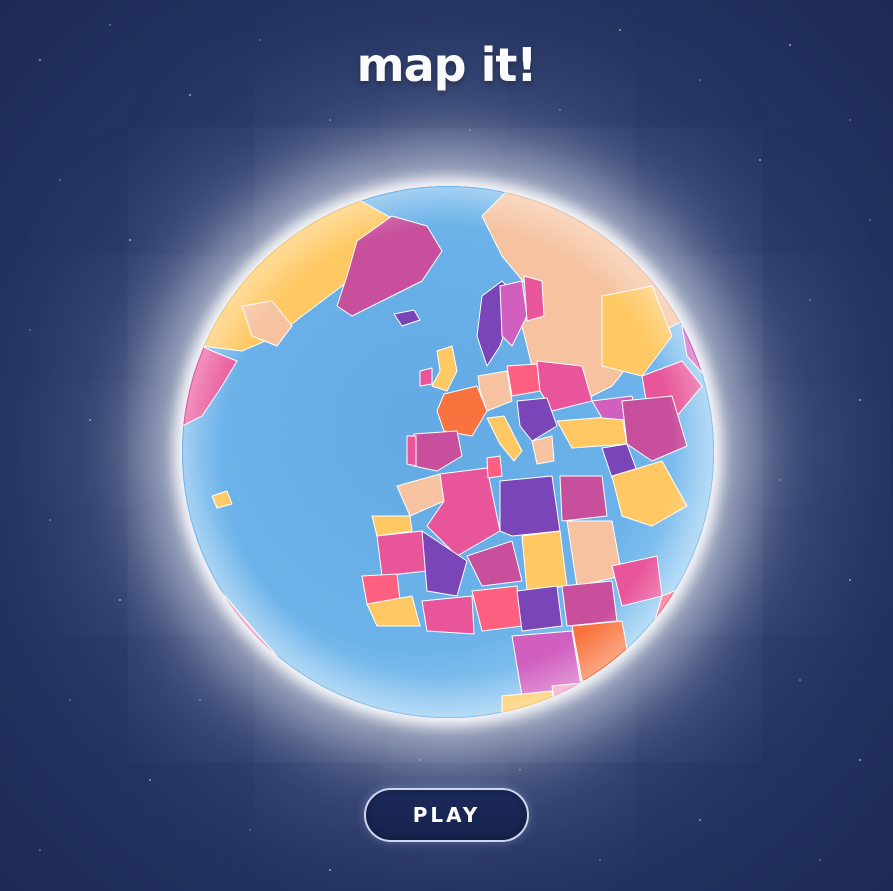  Describe the element at coordinates (446, 815) in the screenshot. I see `play-button: PLAY` at that location.